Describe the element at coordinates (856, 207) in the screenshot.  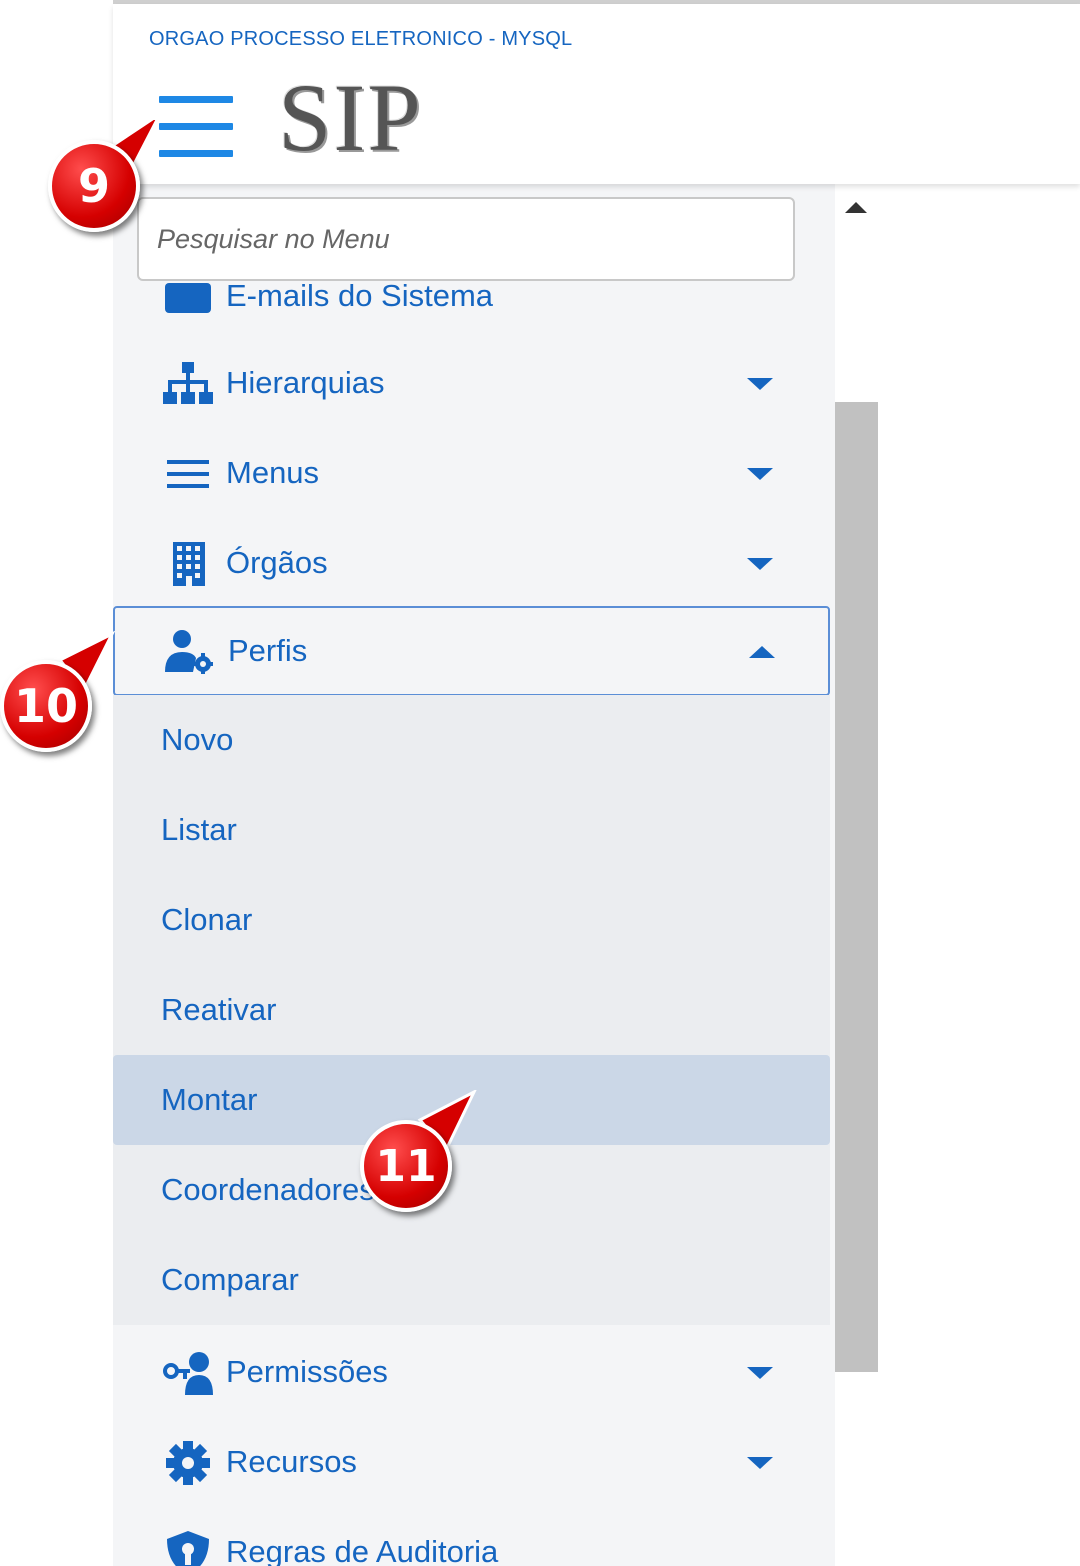
I see `scroll-up-arrow-icon` at that location.